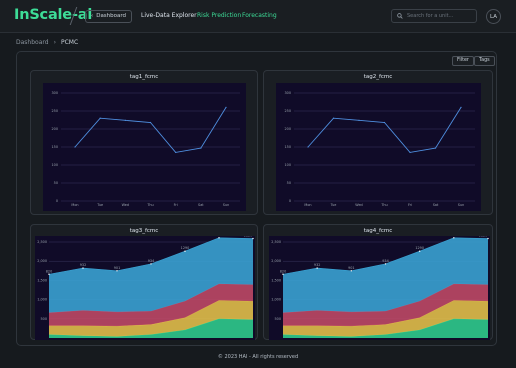  What do you see at coordinates (117, 268) in the screenshot?
I see `data-label: 901` at bounding box center [117, 268].